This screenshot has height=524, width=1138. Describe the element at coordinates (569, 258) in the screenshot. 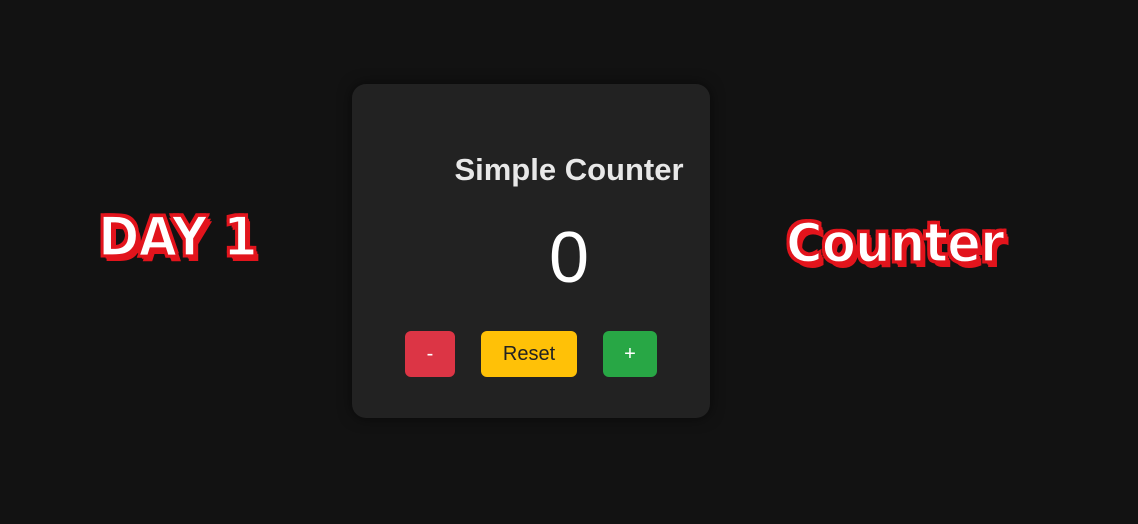

I see `counter-value: 0` at that location.